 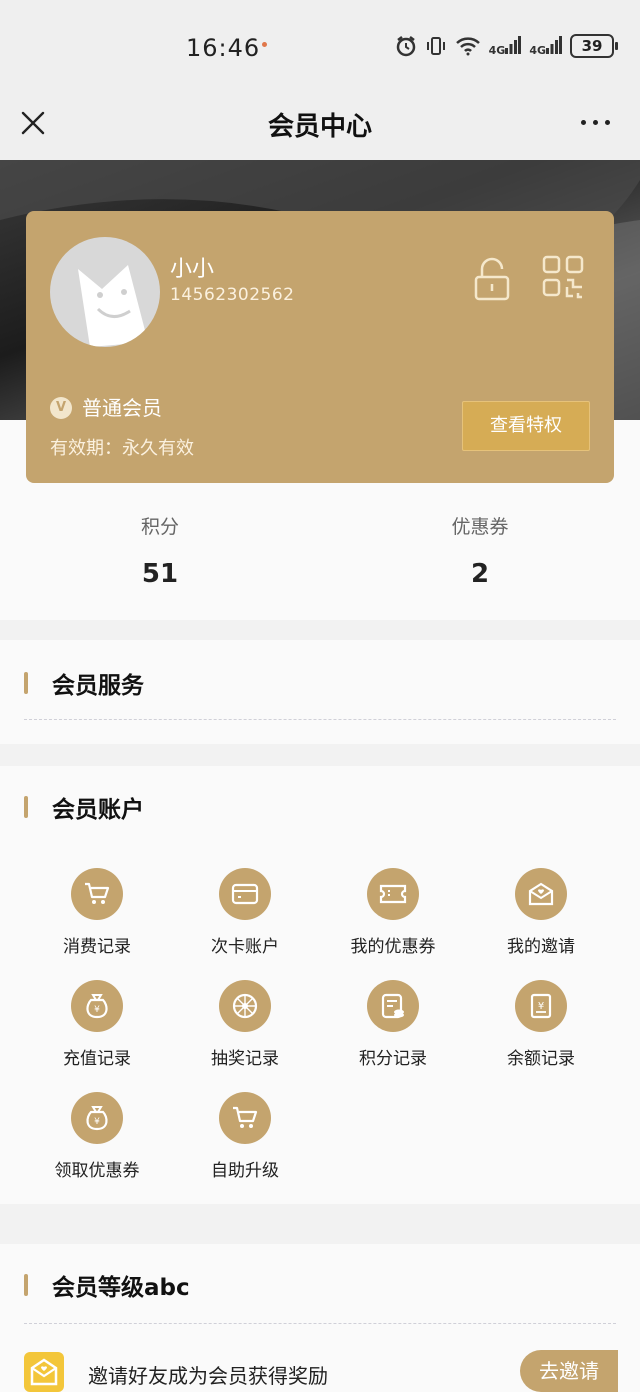 I want to click on invite-text: 邀请好友成为会员获得奖励, so click(x=208, y=1376).